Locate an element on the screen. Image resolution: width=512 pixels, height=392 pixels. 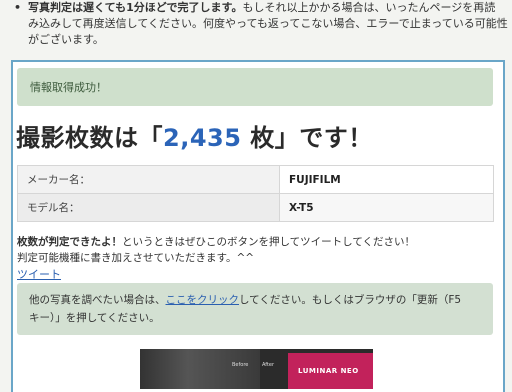
info-alert-line-2: キー）」を押してください。 is located at coordinates (94, 318).